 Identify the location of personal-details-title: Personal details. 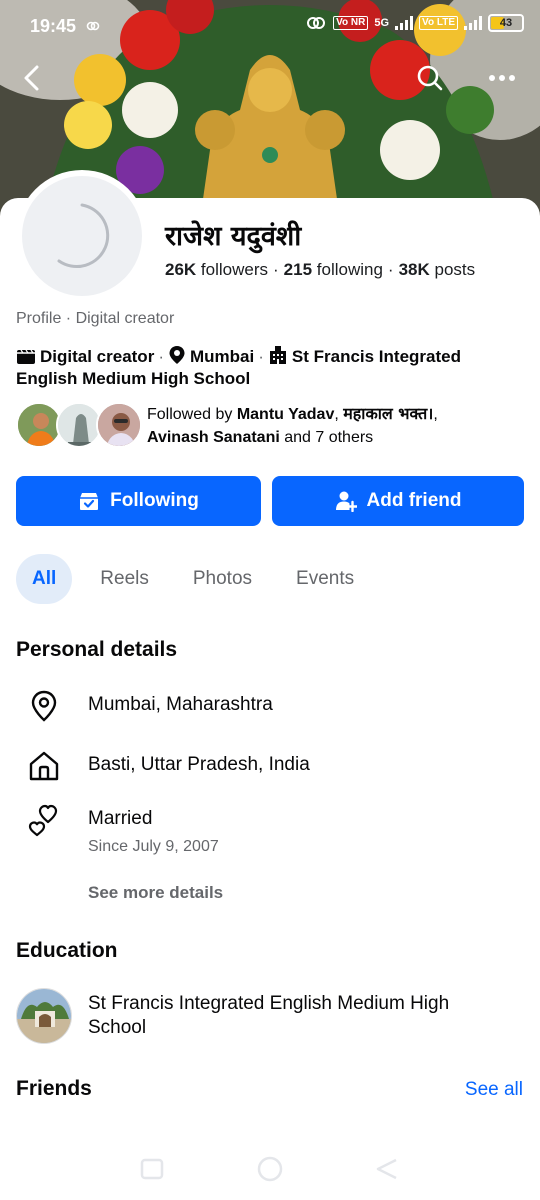
(97, 649).